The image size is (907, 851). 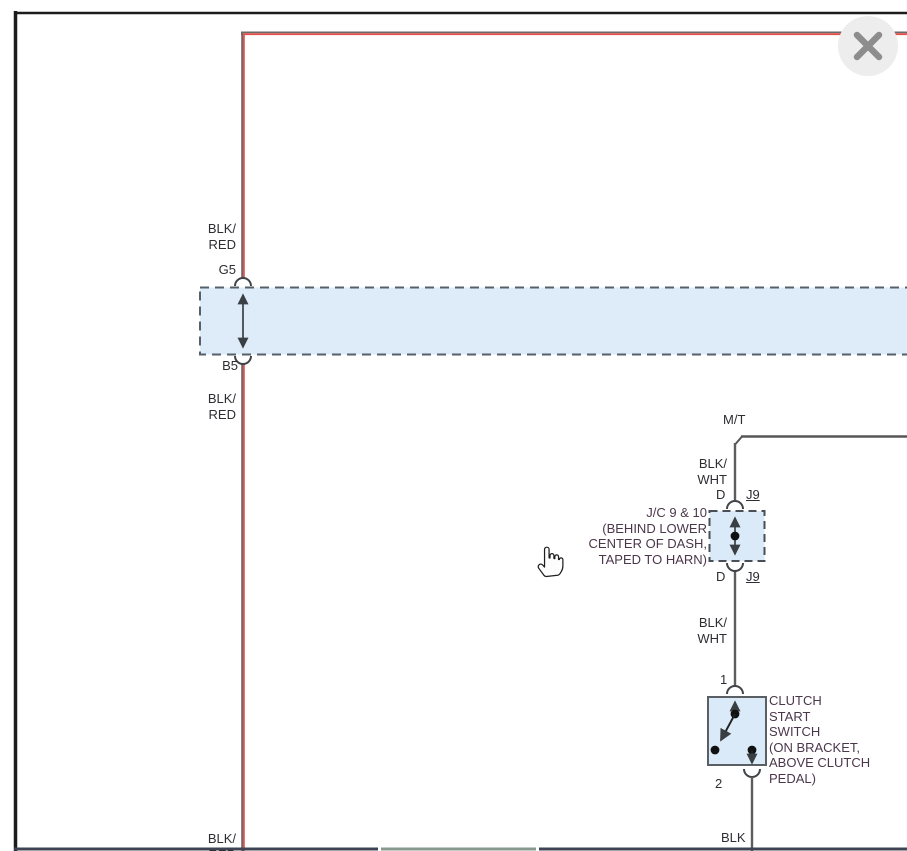 I want to click on close-icon, so click(x=868, y=46).